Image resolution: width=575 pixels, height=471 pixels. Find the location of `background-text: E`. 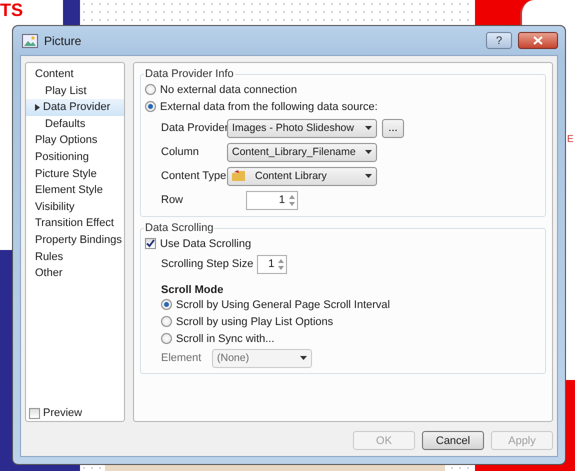

background-text: E is located at coordinates (570, 139).